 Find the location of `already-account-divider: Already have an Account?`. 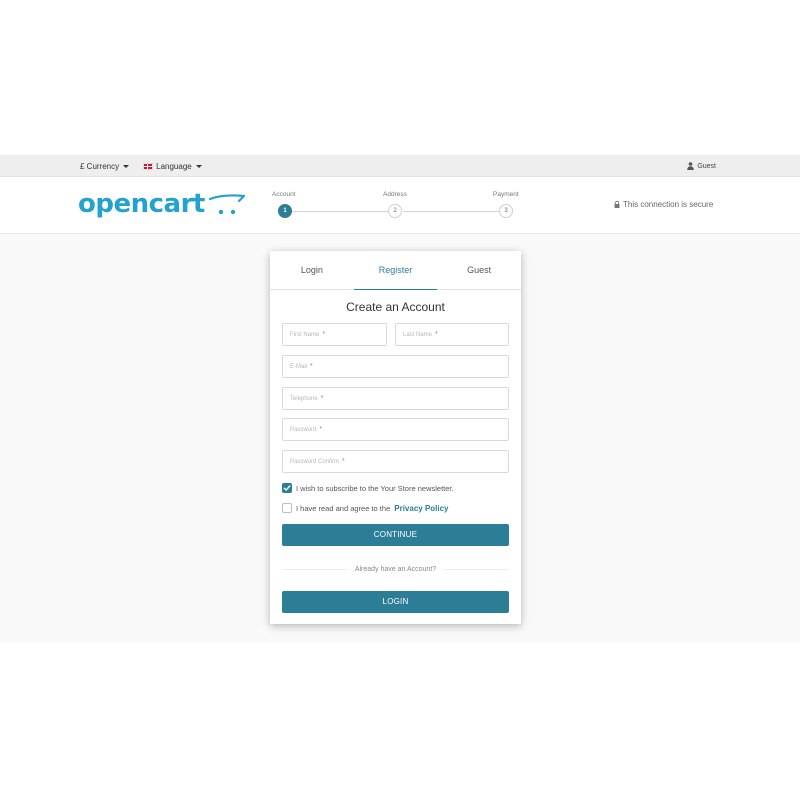

already-account-divider: Already have an Account? is located at coordinates (395, 569).